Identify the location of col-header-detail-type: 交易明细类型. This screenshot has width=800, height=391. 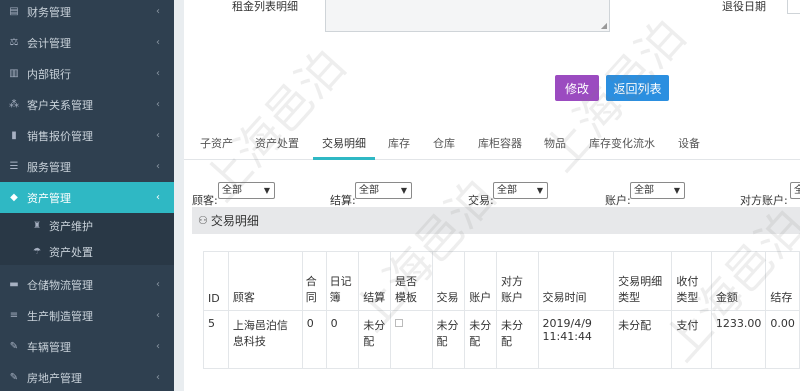
(643, 281).